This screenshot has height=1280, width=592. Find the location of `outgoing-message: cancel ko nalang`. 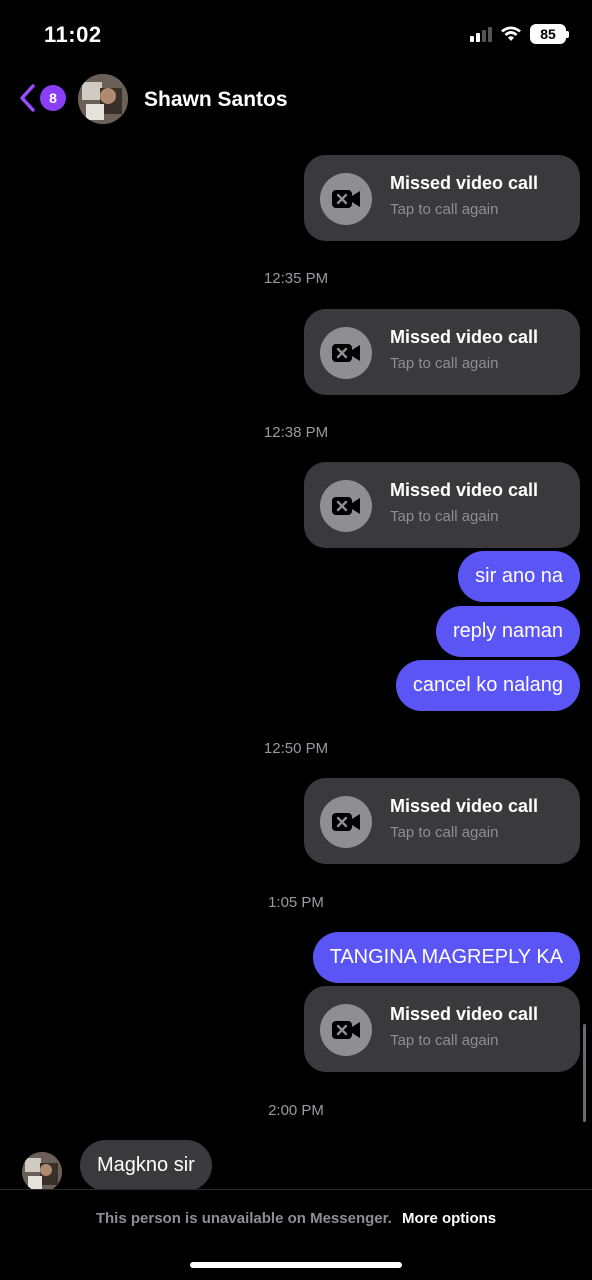

outgoing-message: cancel ko nalang is located at coordinates (487, 685).